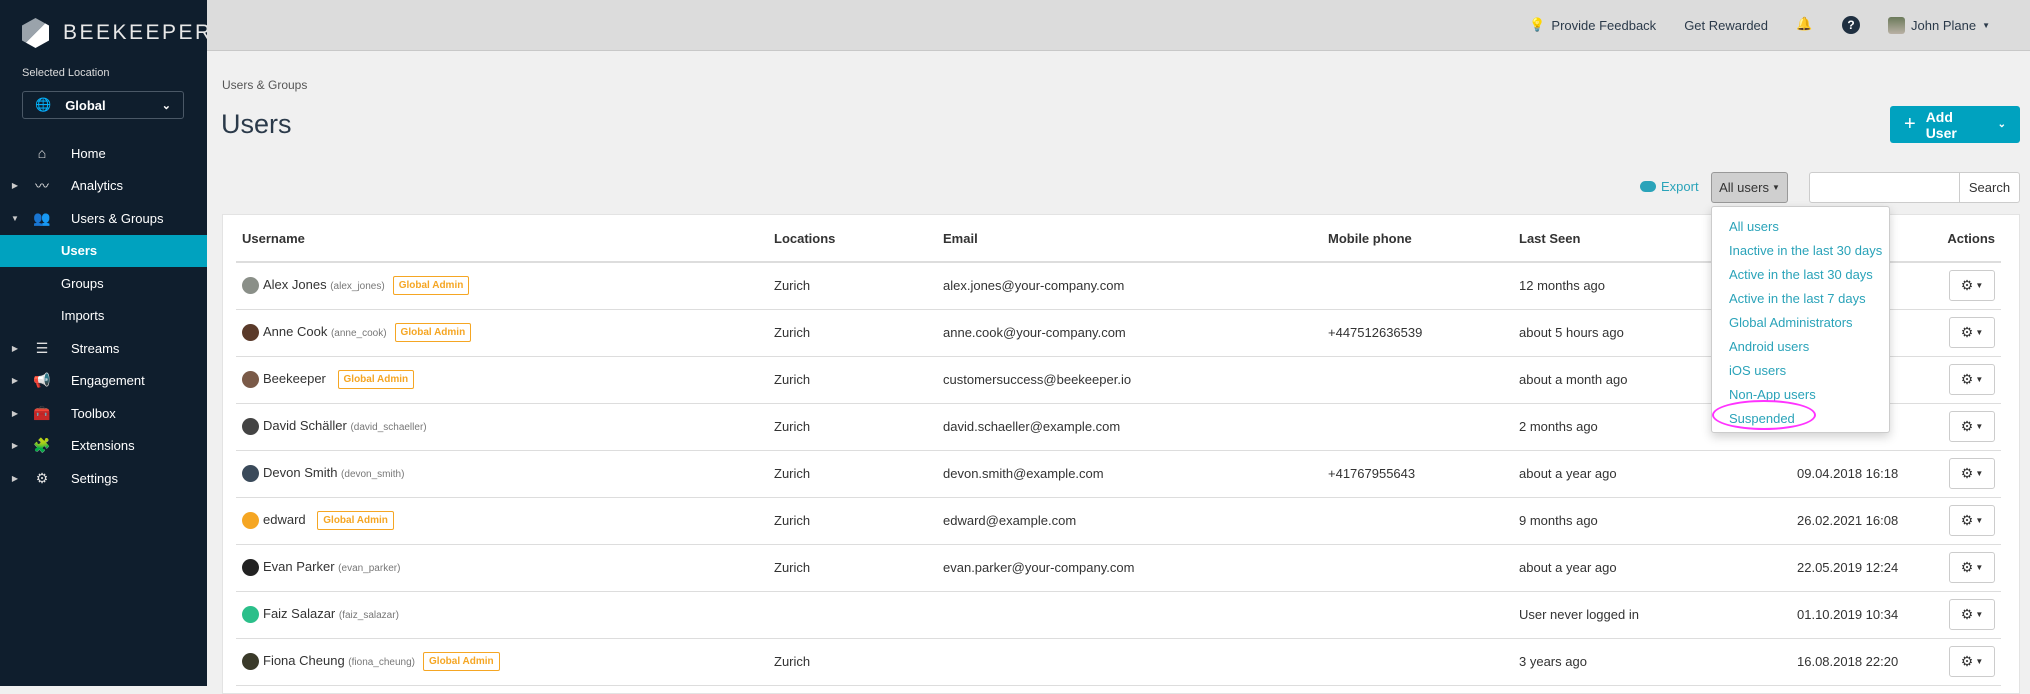 The image size is (2030, 694). I want to click on location-label: Selected Location, so click(66, 73).